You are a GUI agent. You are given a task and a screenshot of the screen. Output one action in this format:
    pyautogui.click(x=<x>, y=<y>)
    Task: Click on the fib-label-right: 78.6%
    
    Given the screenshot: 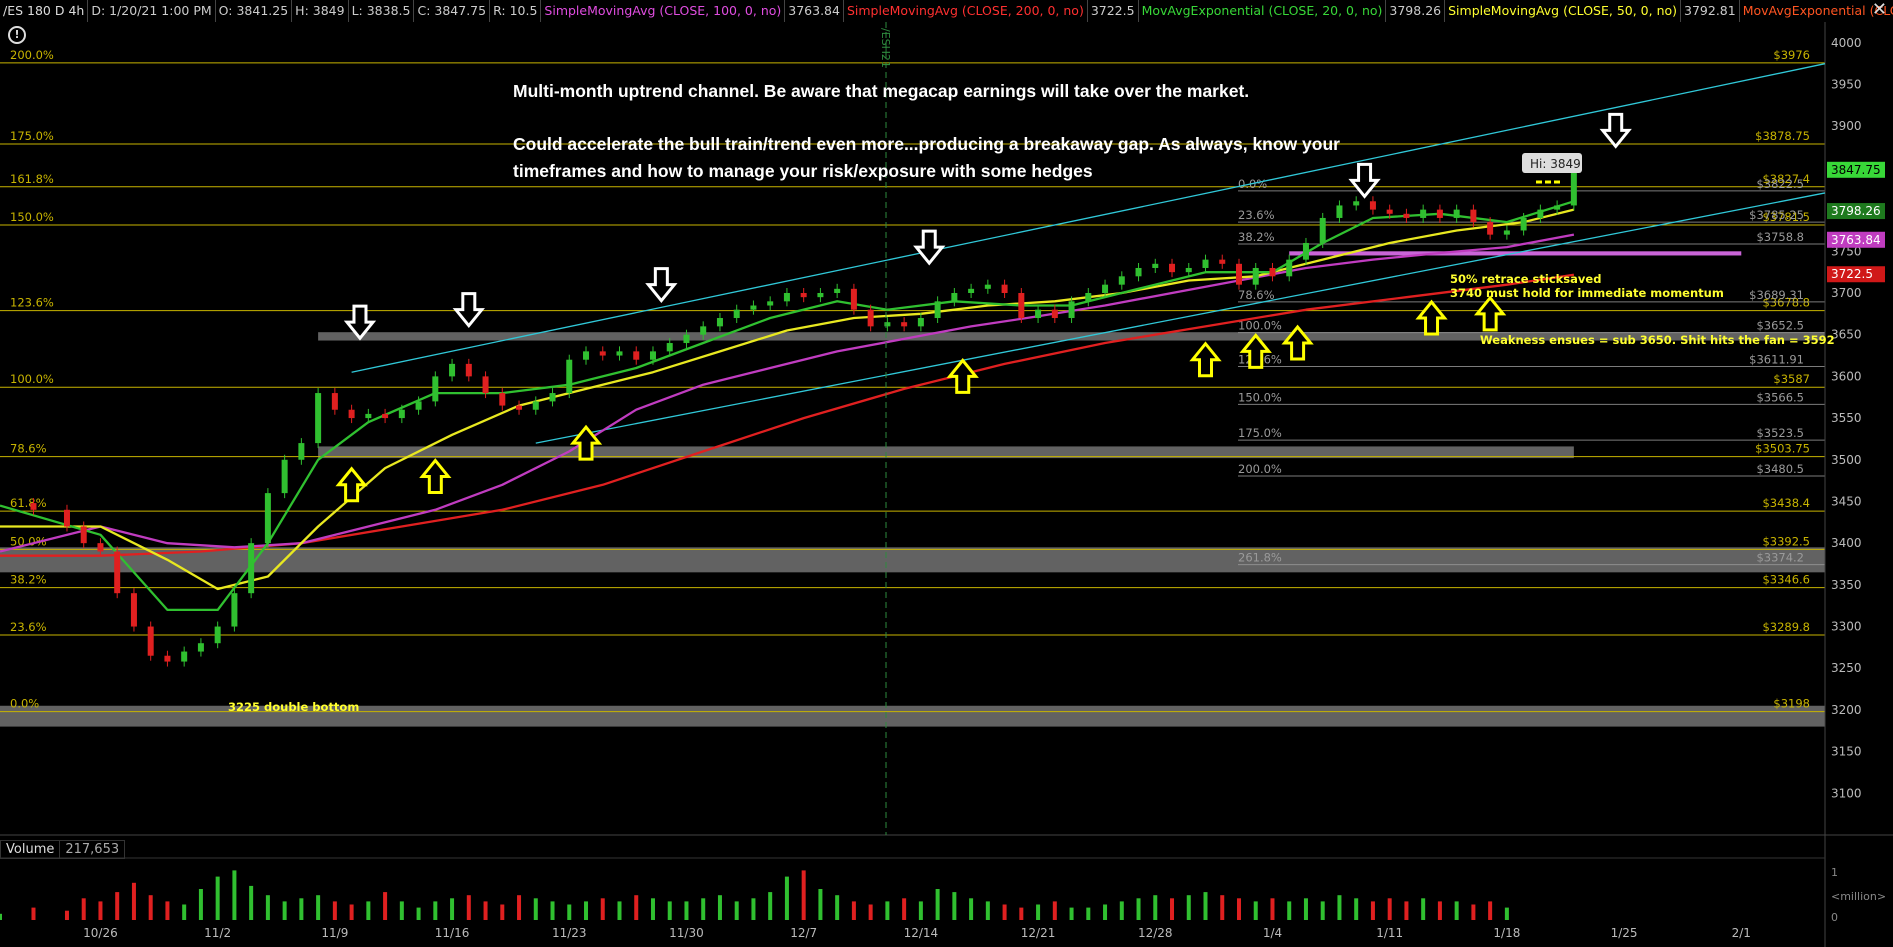 What is the action you would take?
    pyautogui.click(x=1256, y=295)
    